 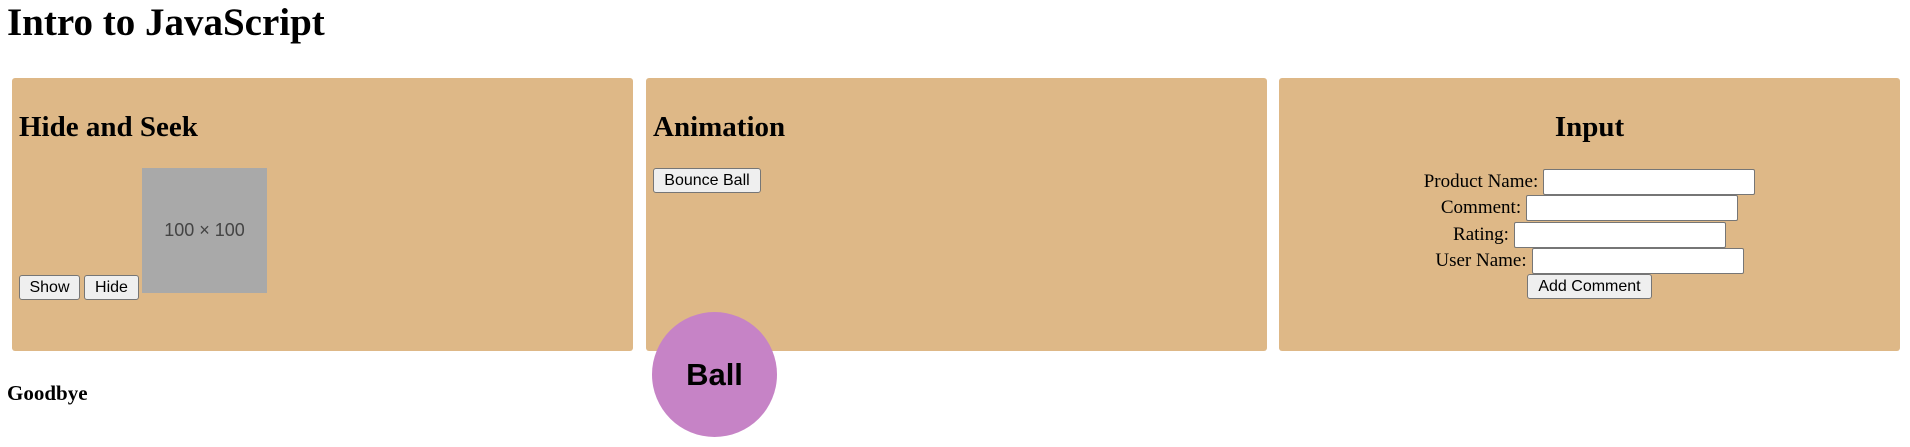 I want to click on hide-button: Hide, so click(x=111, y=287).